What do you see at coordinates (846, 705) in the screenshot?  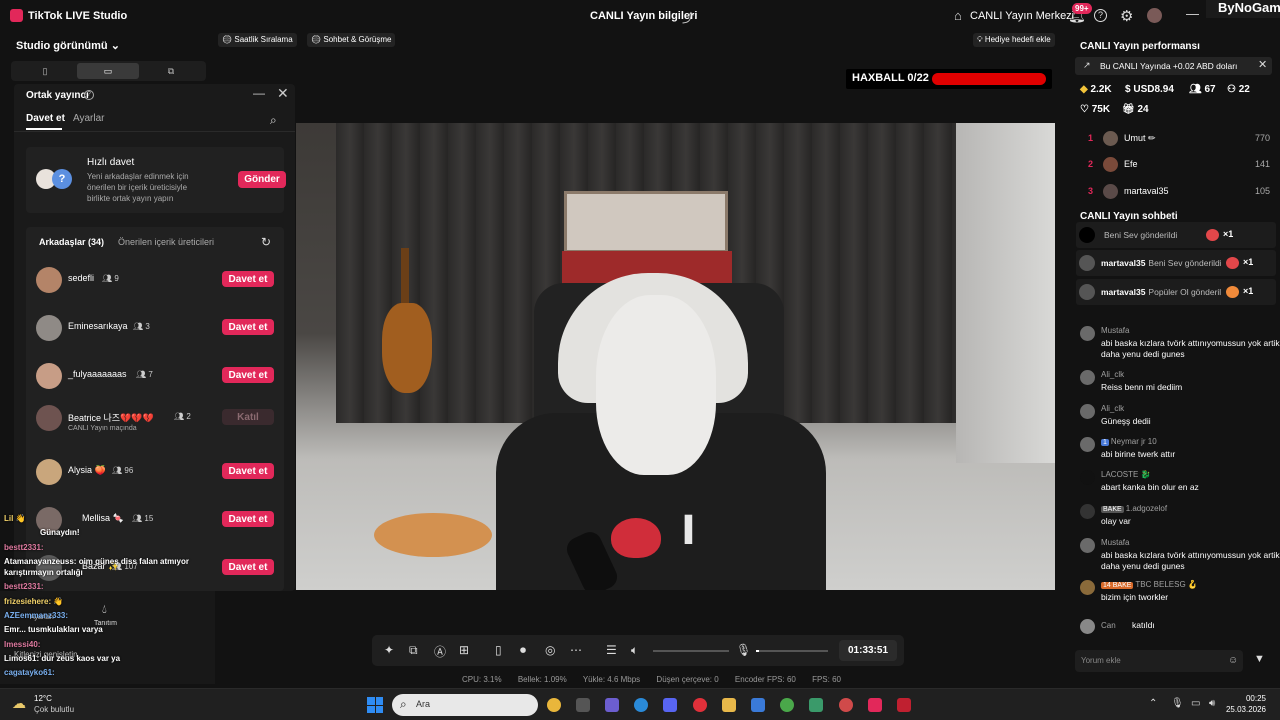 I see `app-icon` at bounding box center [846, 705].